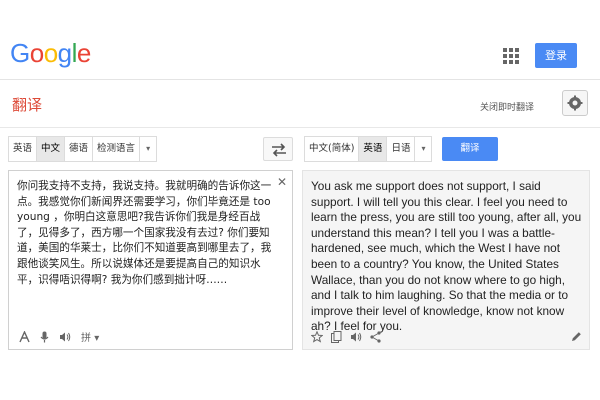 The height and width of the screenshot is (400, 600). Describe the element at coordinates (375, 340) in the screenshot. I see `share-icon` at that location.